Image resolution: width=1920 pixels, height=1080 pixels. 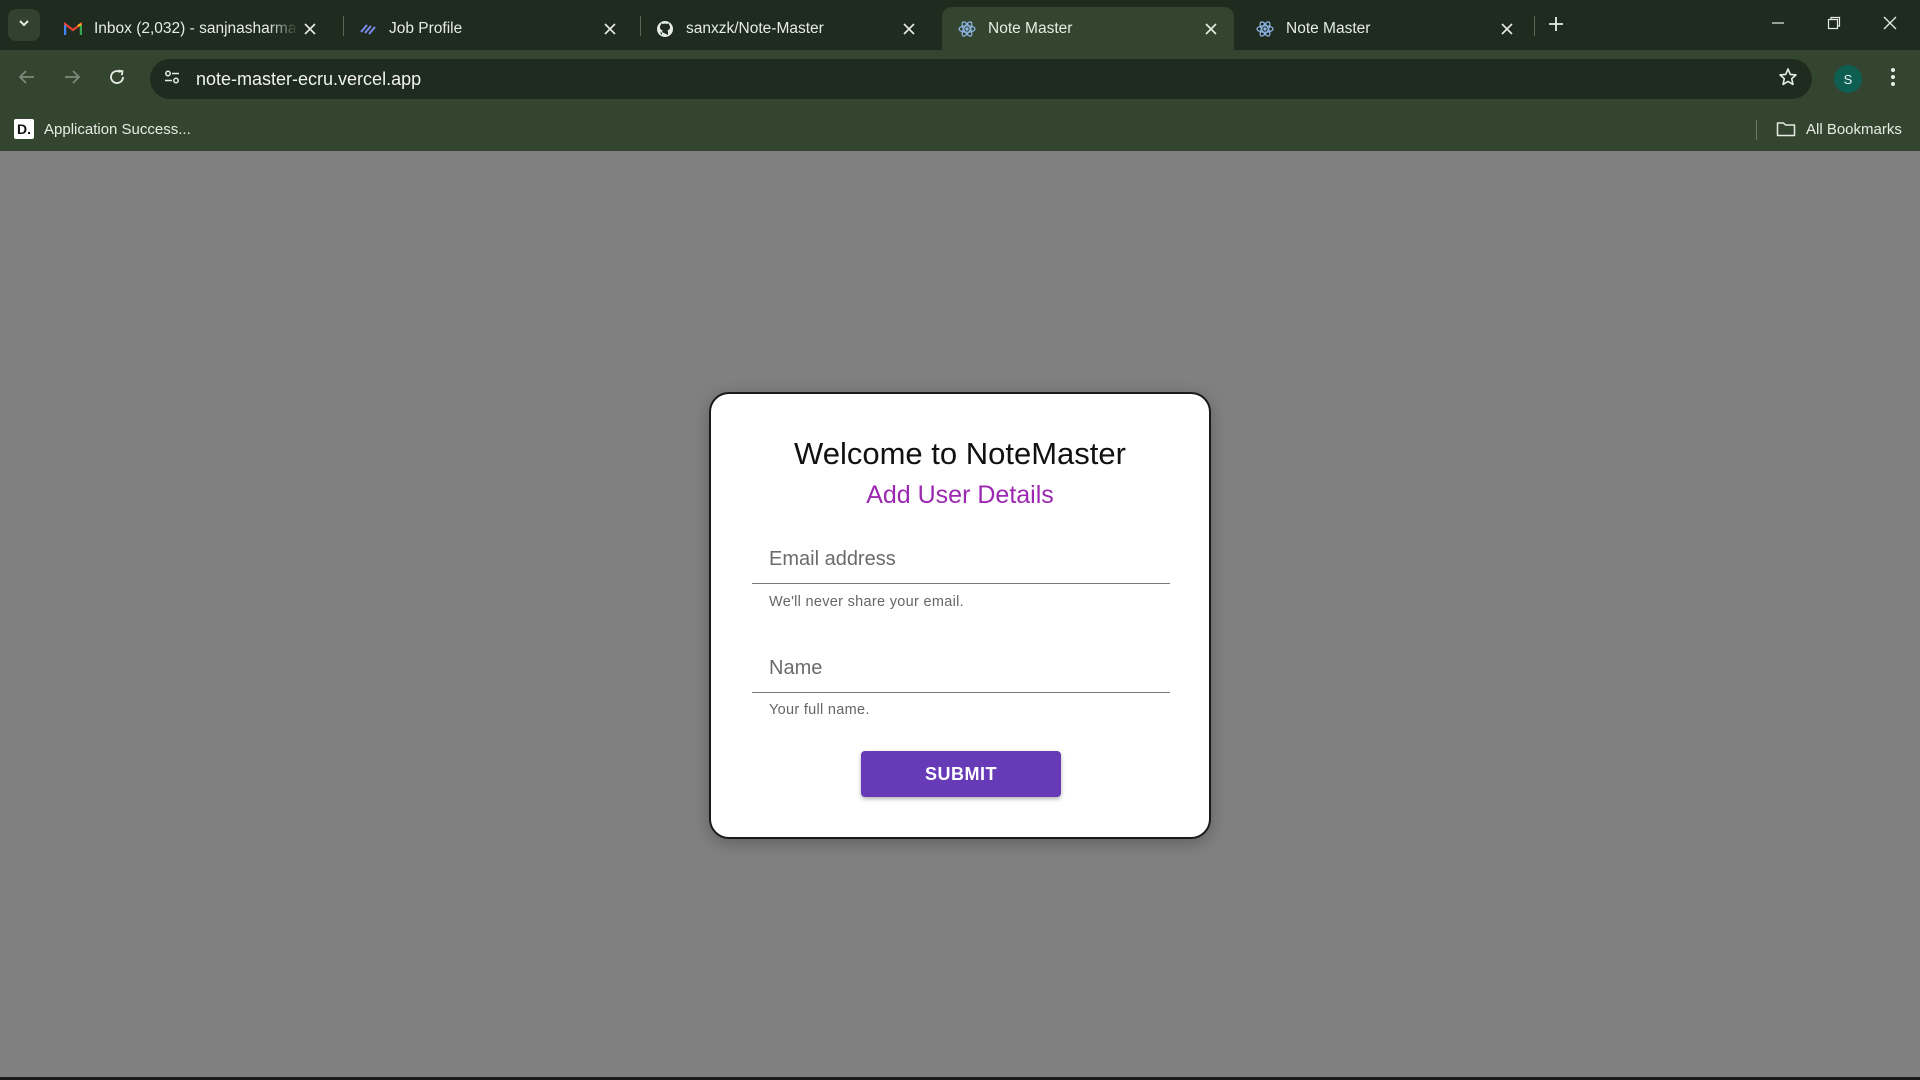 What do you see at coordinates (368, 29) in the screenshot?
I see `job-profile-icon` at bounding box center [368, 29].